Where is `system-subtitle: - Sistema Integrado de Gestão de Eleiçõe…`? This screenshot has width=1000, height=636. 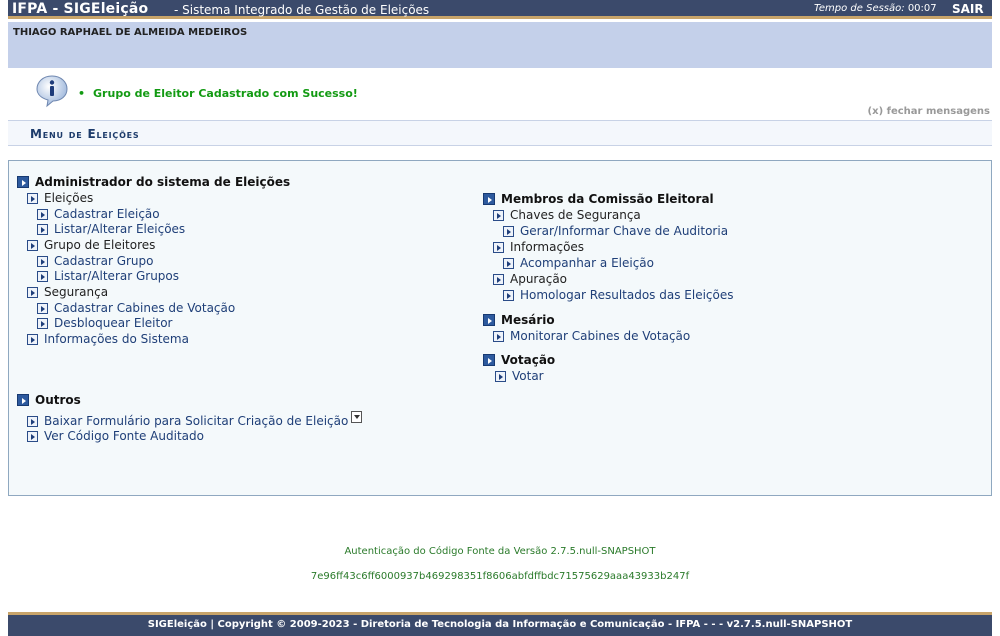 system-subtitle: - Sistema Integrado de Gestão de Eleiçõe… is located at coordinates (302, 10).